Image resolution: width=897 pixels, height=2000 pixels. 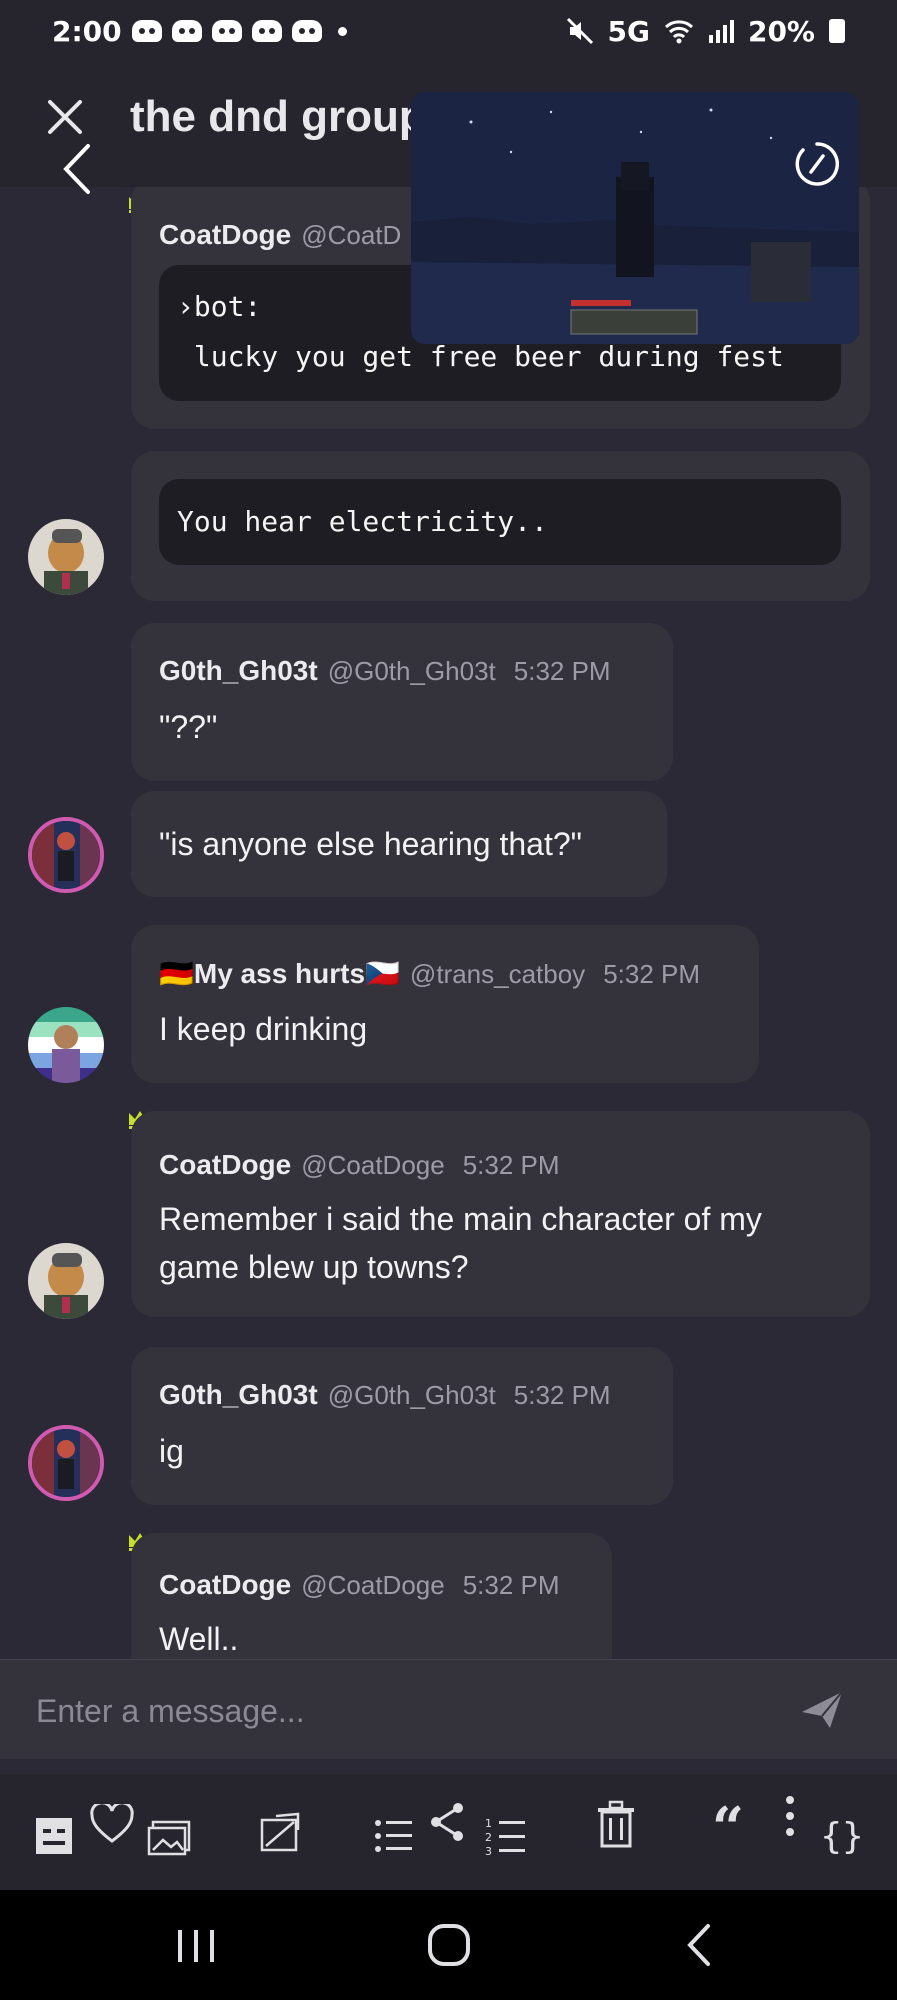 What do you see at coordinates (402, 702) in the screenshot?
I see `message-bubble: G0th_Gh03t @G0th_Gh03t 5:32 PM "??"` at bounding box center [402, 702].